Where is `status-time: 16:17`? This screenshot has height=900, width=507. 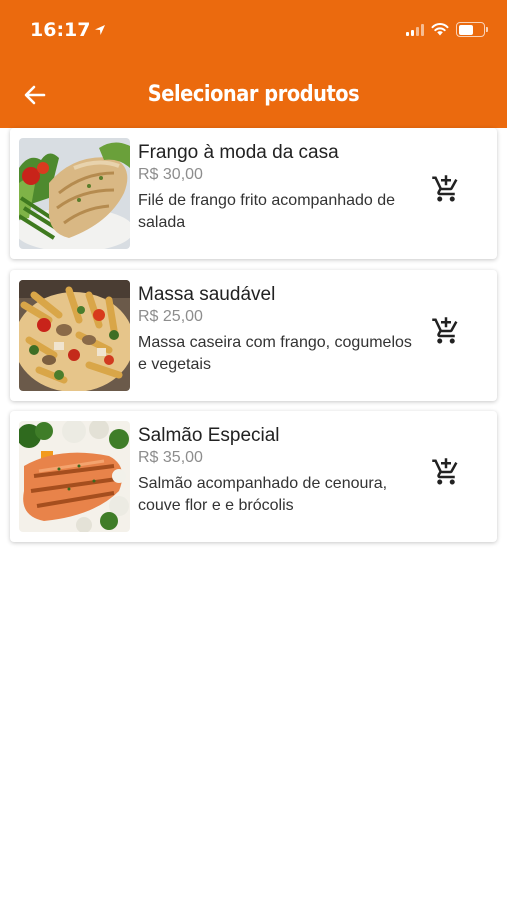
status-time: 16:17 is located at coordinates (68, 30).